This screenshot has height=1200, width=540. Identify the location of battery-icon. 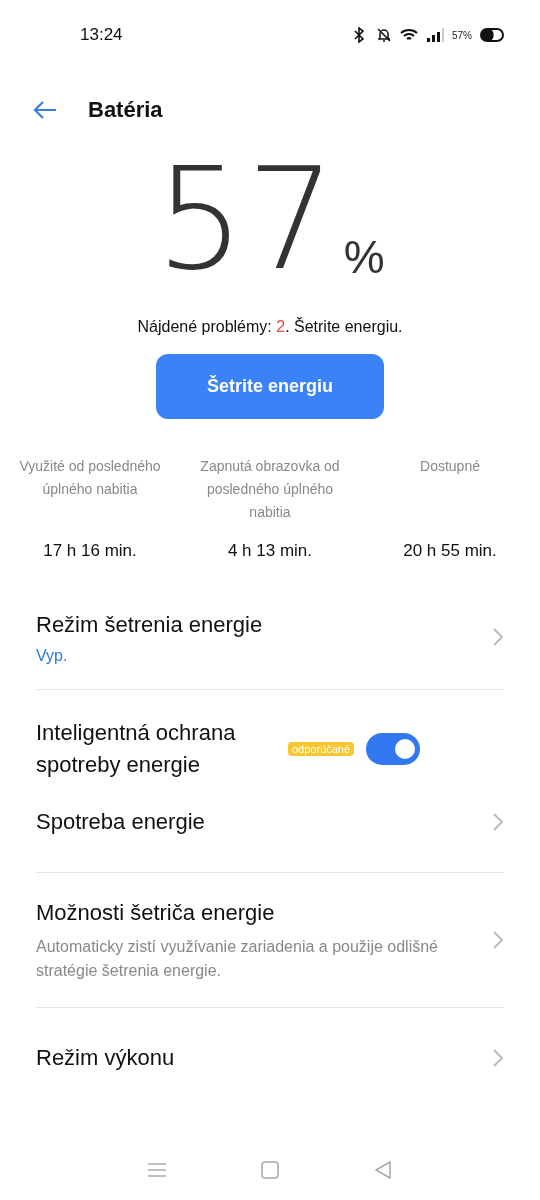
(492, 35).